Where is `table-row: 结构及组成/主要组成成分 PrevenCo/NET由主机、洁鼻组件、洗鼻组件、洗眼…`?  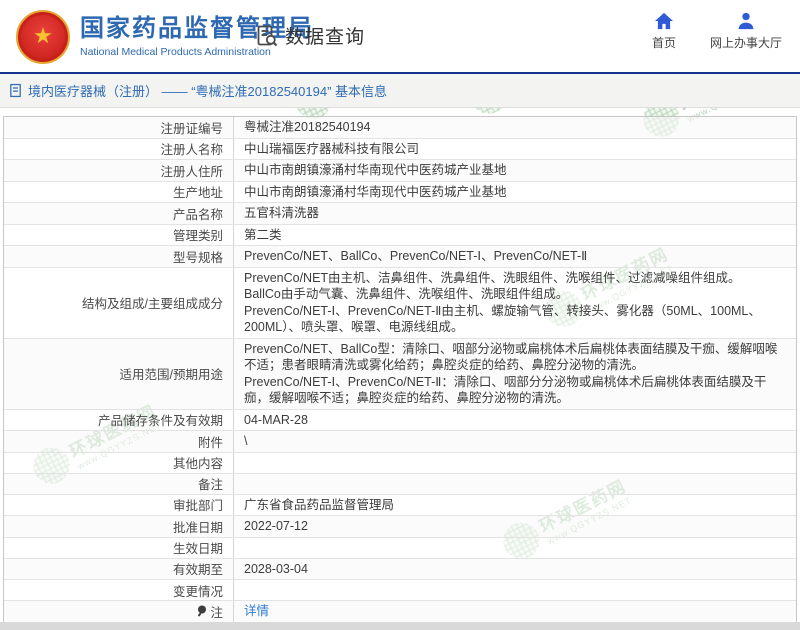
table-row: 结构及组成/主要组成成分 PrevenCo/NET由主机、洁鼻组件、洗鼻组件、洗眼… is located at coordinates (400, 303).